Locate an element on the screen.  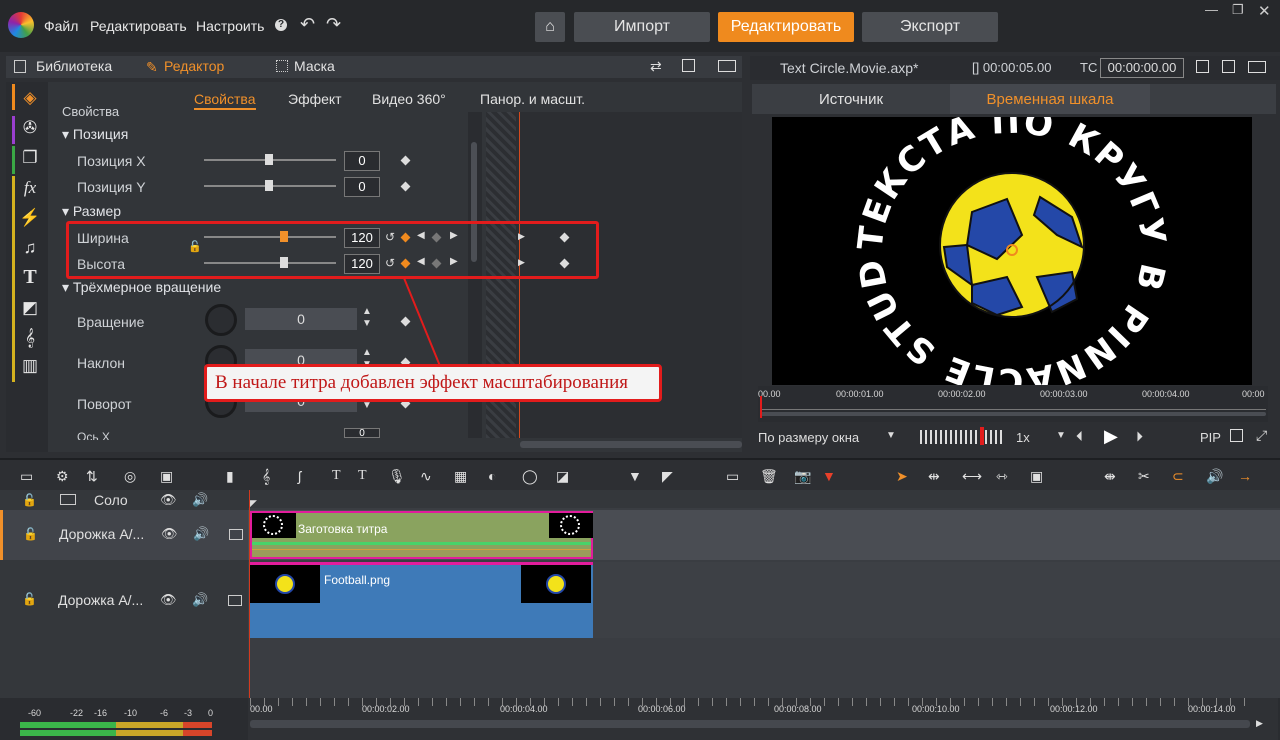
track-layout-icon: ▭ is located at coordinates (26, 476).